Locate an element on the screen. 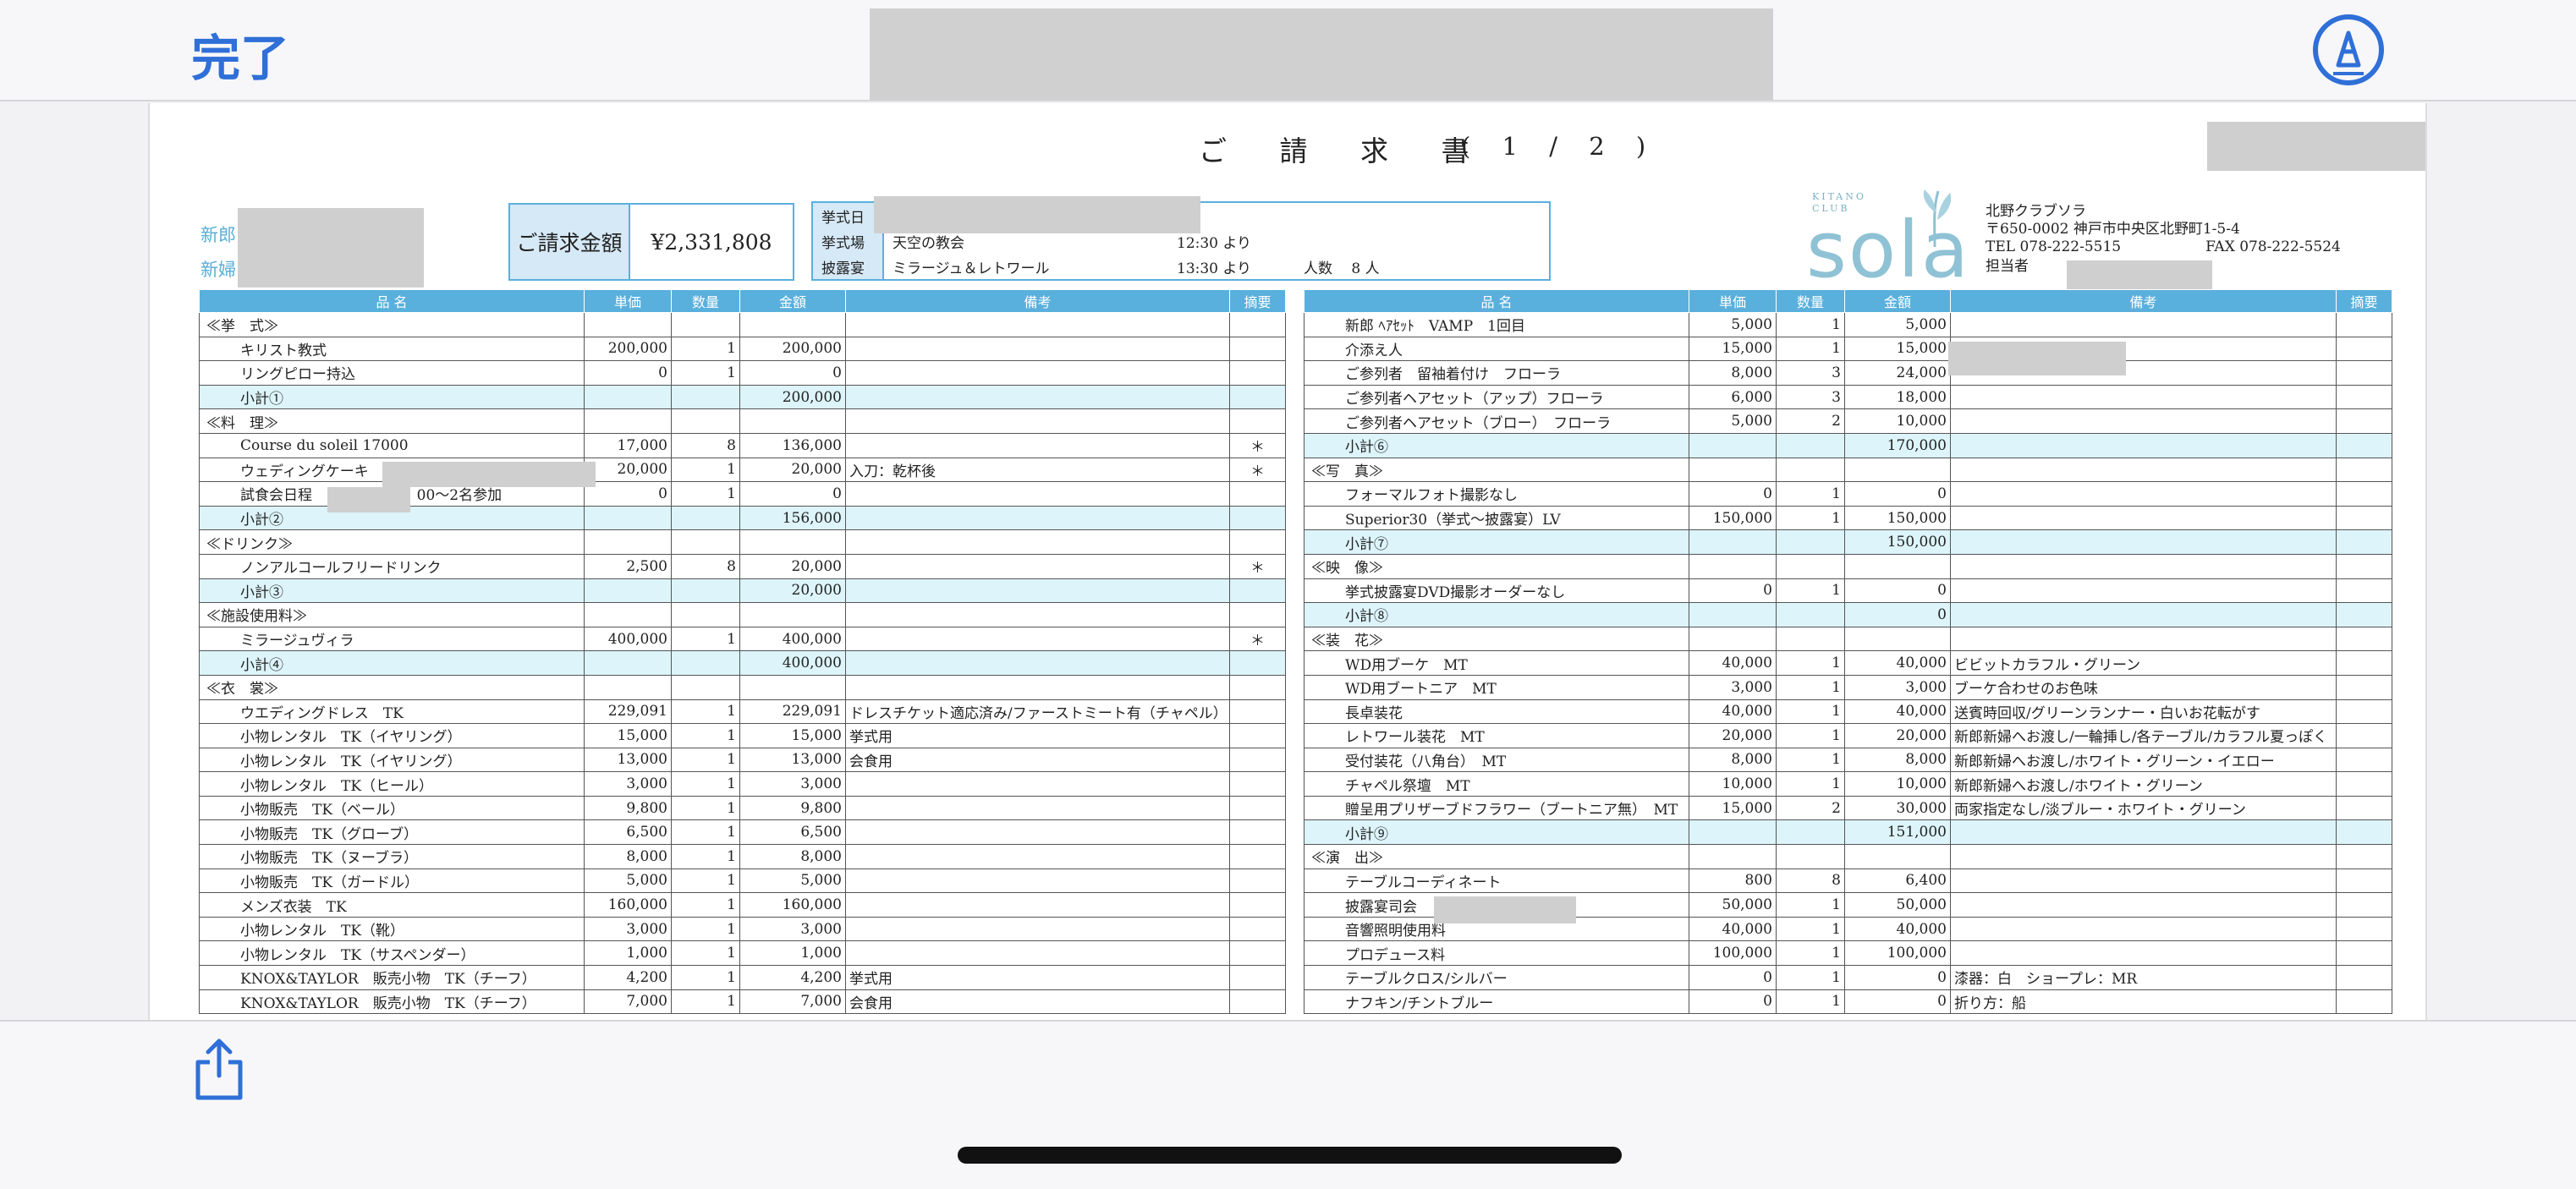  amount-cell: 3,000 is located at coordinates (792, 929).